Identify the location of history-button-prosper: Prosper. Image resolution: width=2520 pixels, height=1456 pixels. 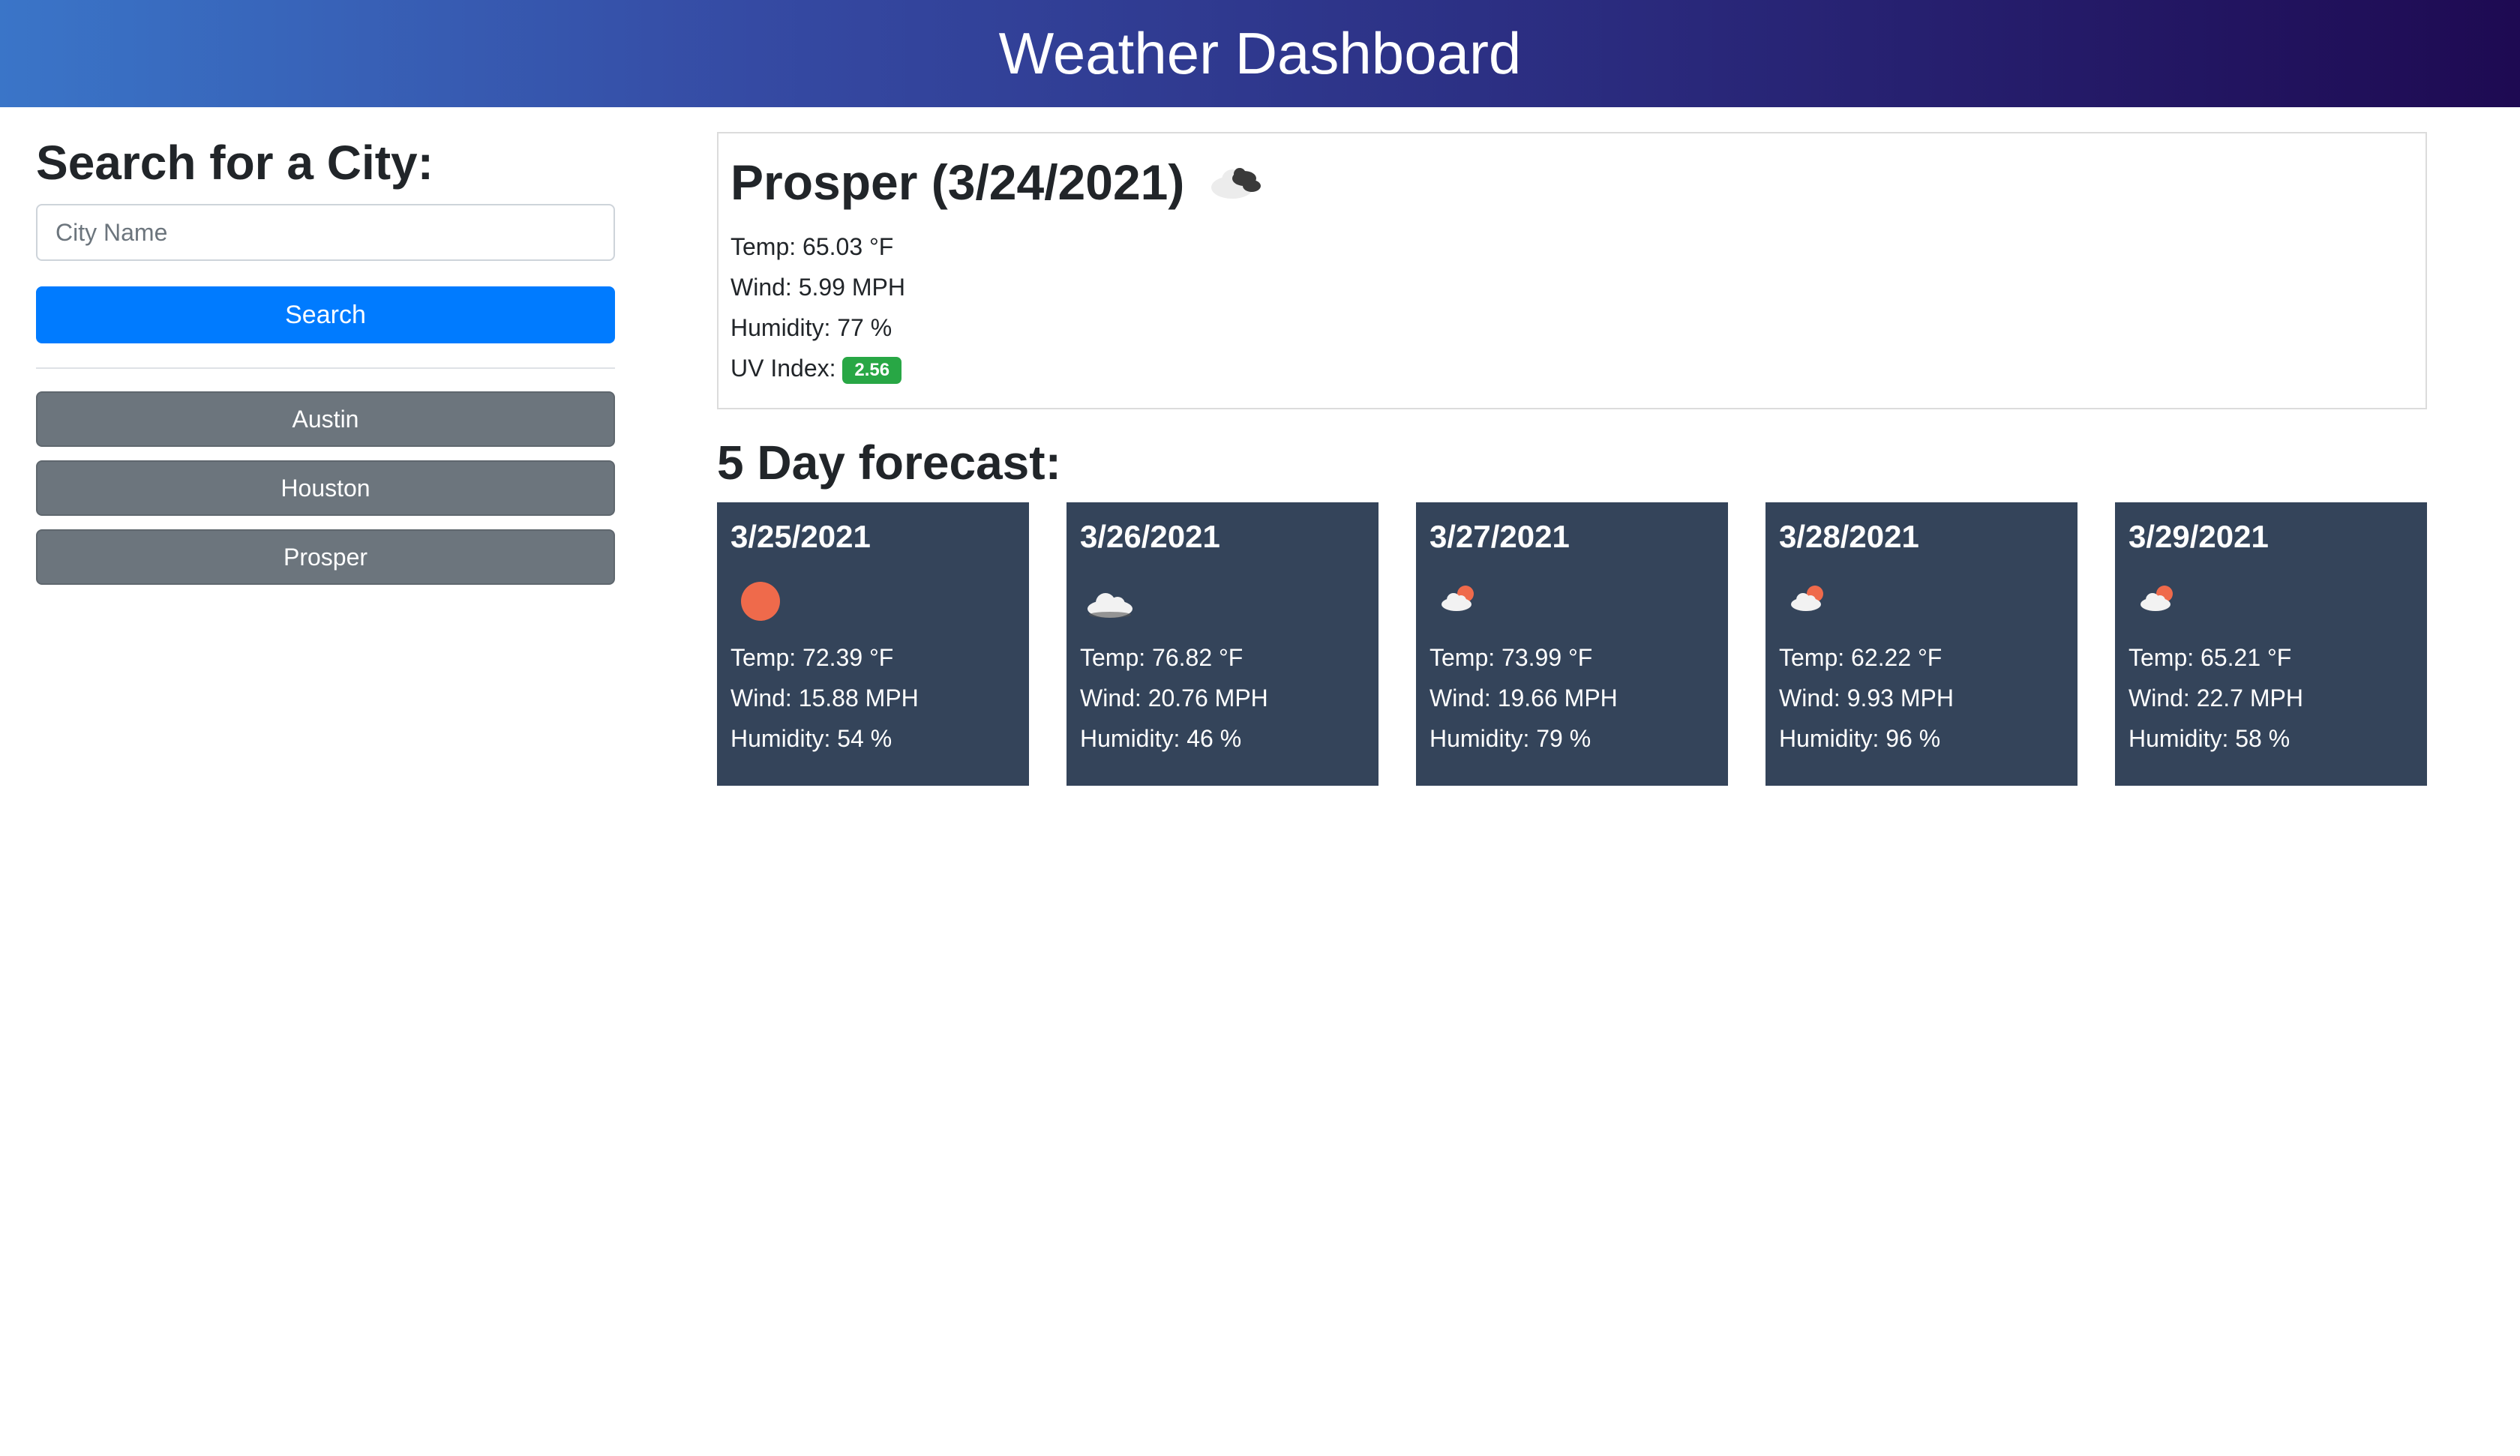
(325, 557).